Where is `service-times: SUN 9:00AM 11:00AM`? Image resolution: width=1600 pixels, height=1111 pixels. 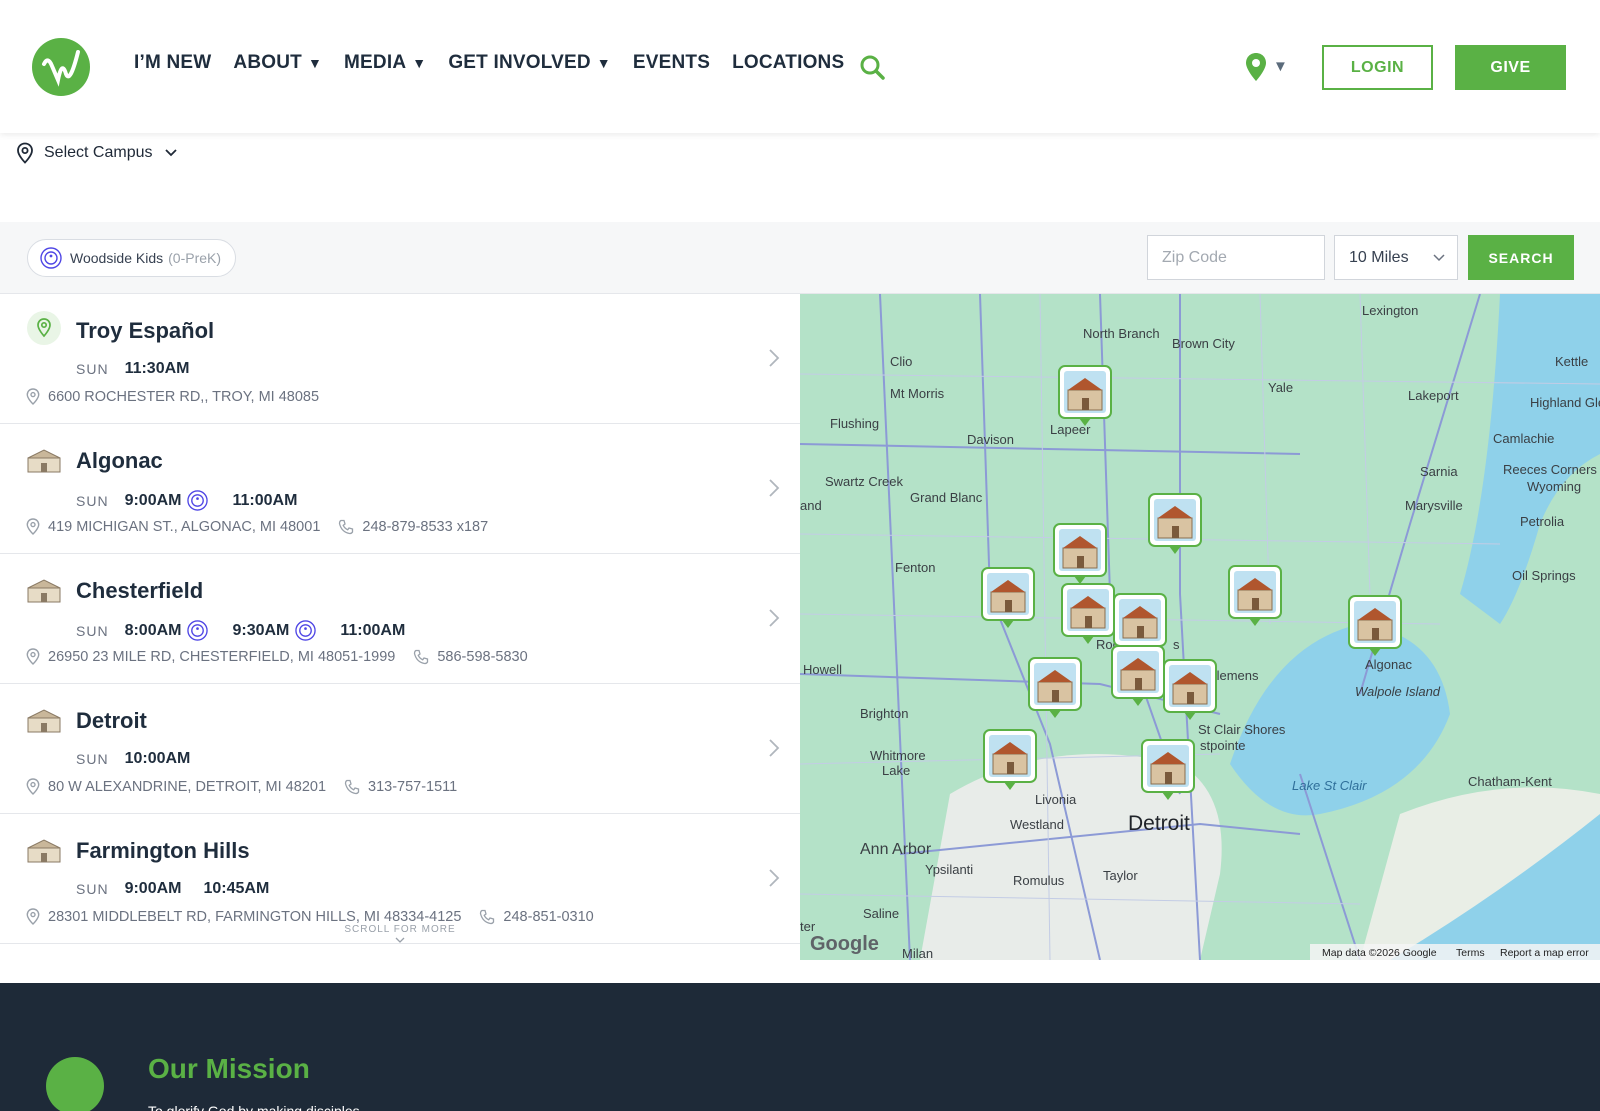
service-times: SUN 9:00AM 11:00AM is located at coordinates (197, 500).